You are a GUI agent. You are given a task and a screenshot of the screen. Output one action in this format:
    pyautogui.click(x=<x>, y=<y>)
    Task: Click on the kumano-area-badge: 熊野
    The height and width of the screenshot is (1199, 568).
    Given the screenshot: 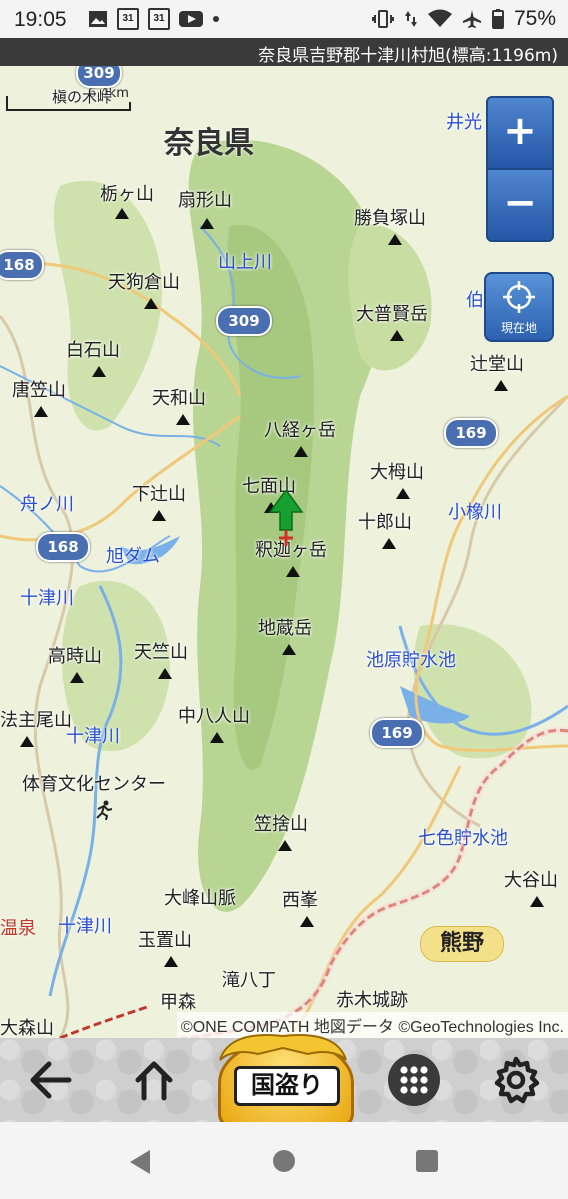 What is the action you would take?
    pyautogui.click(x=462, y=944)
    